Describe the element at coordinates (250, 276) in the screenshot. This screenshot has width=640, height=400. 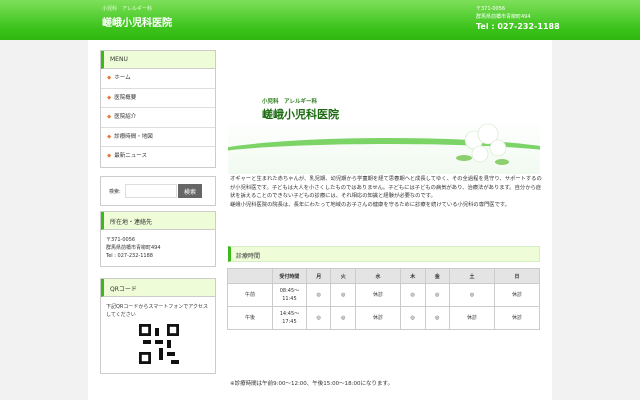
I see `column-header` at that location.